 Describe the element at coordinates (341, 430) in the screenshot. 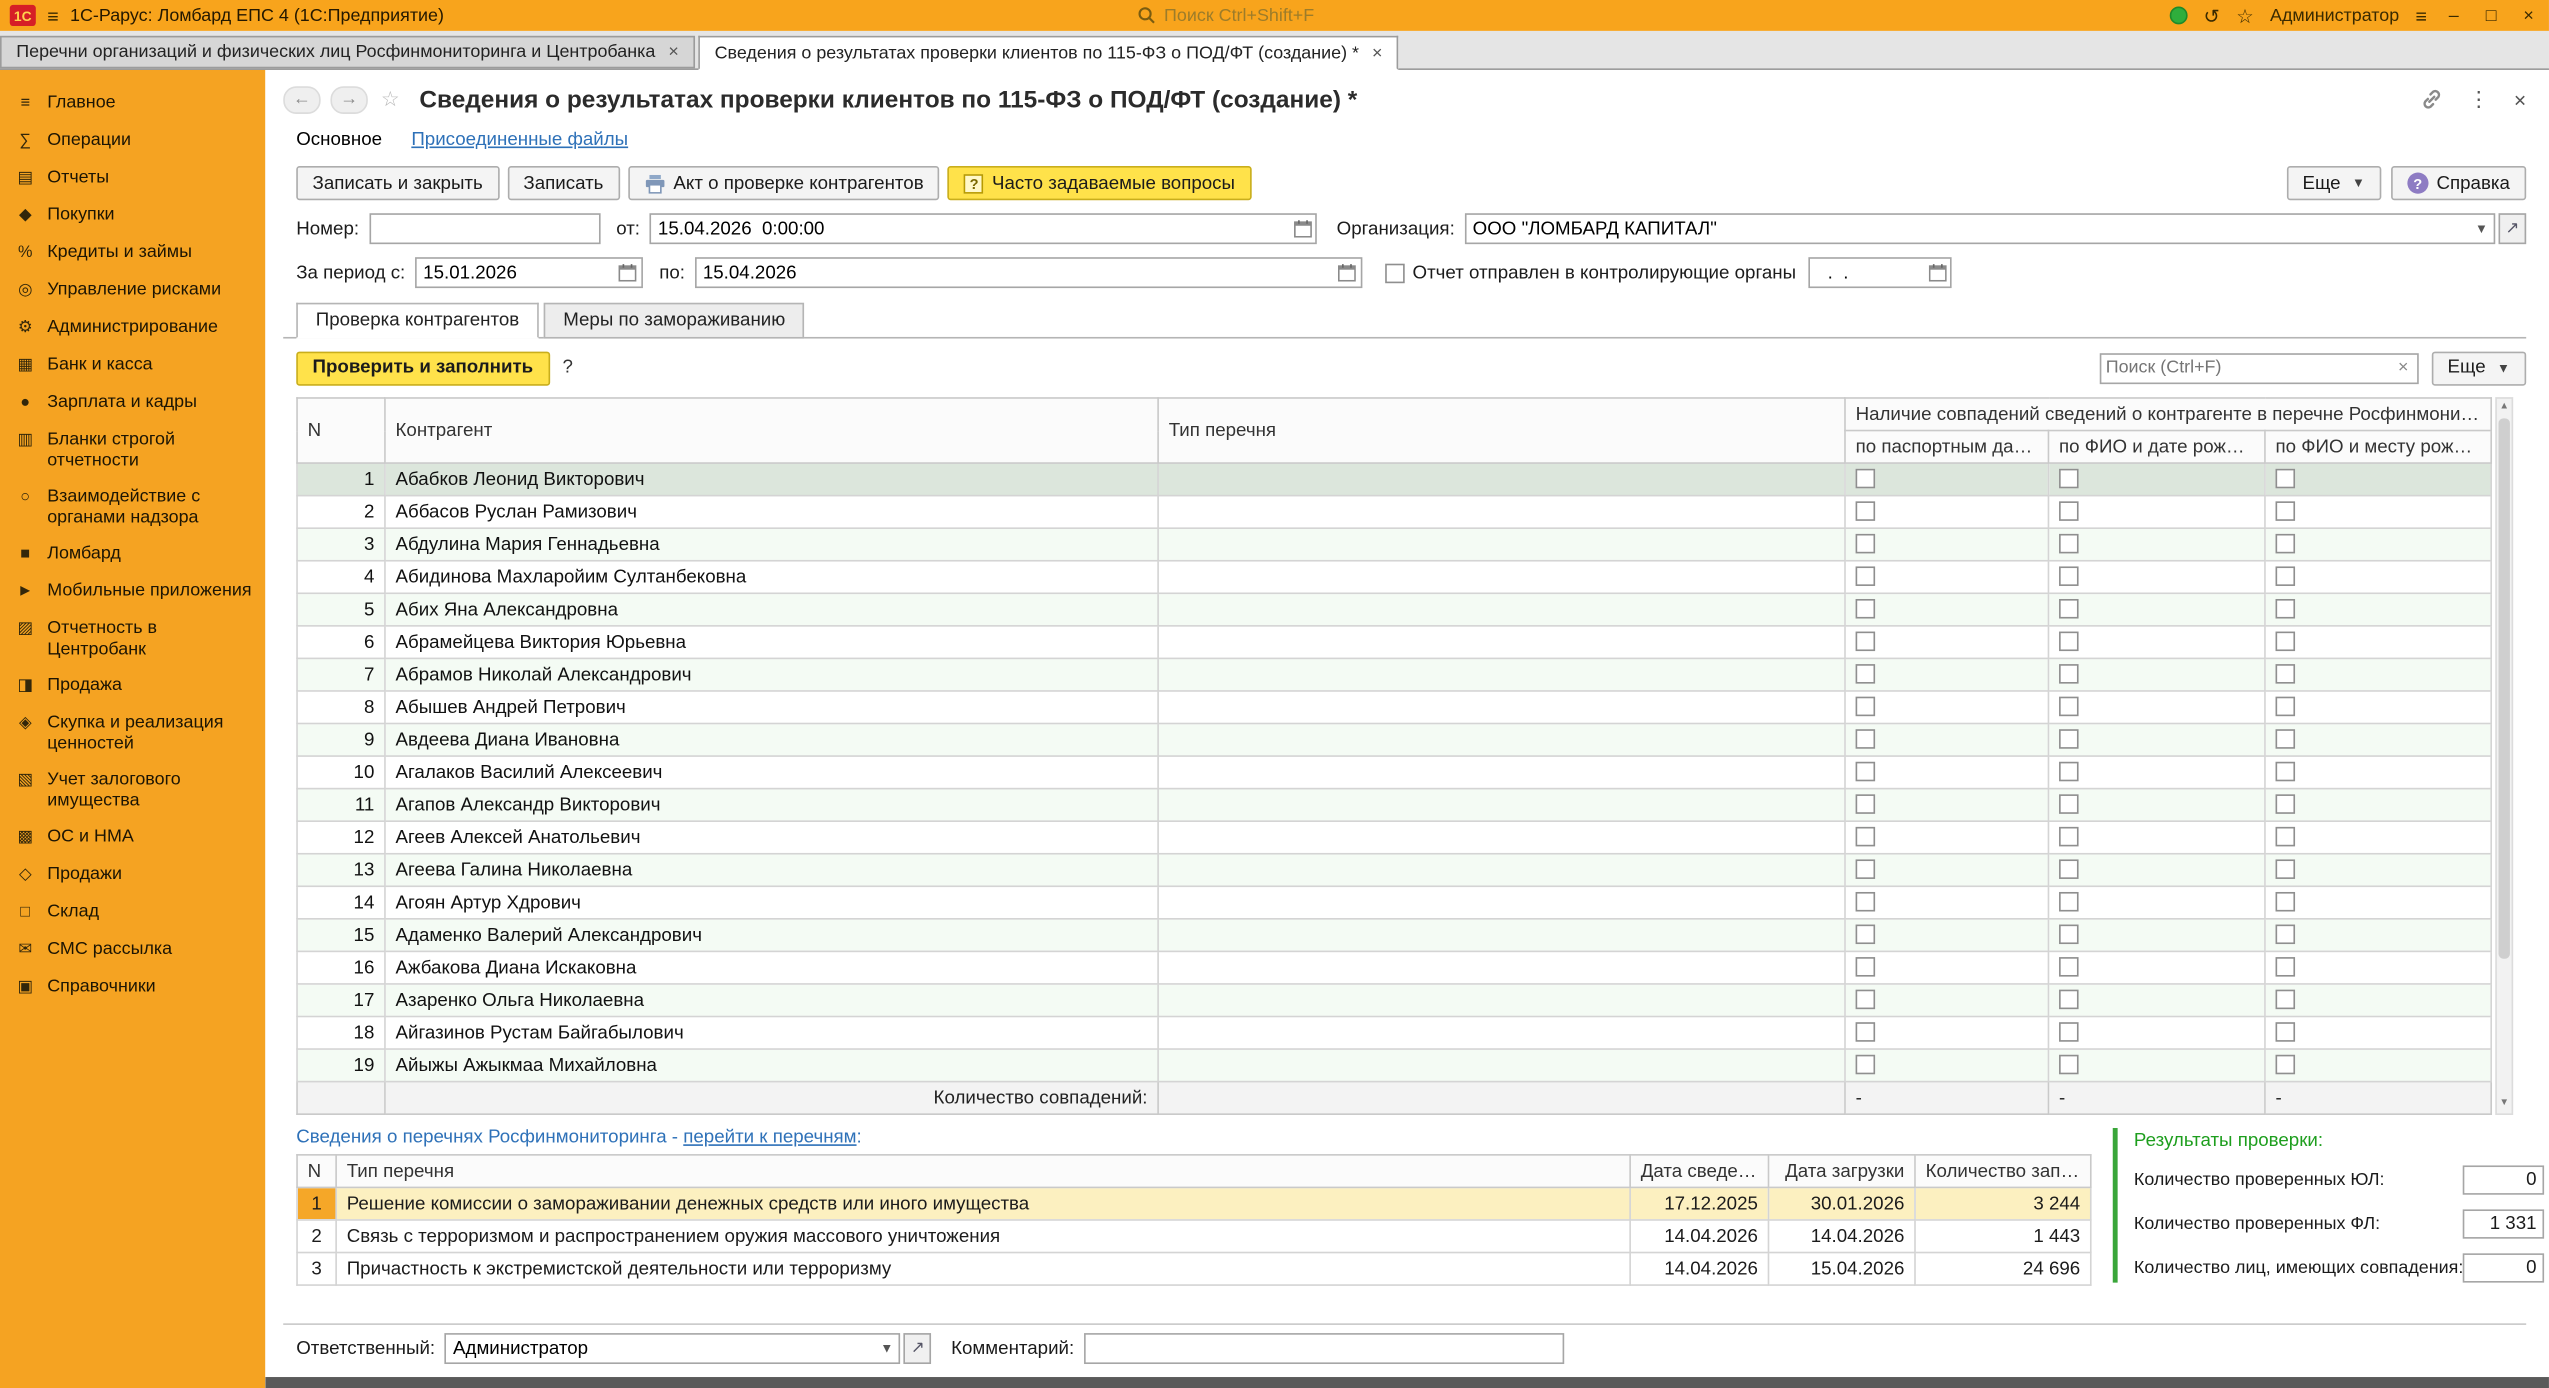

I see `column-header-n: N` at that location.